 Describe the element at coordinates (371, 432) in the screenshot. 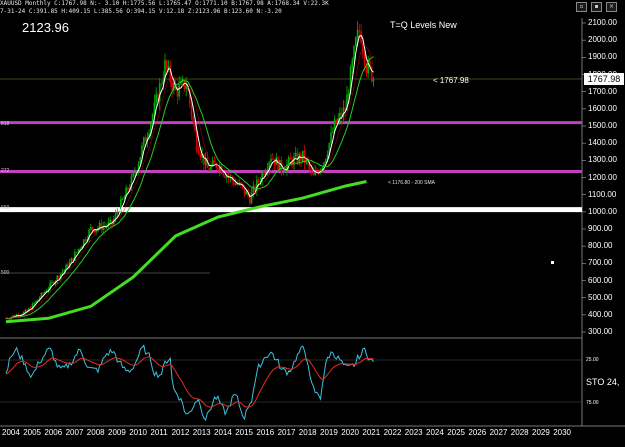

I see `year-tick-label: 2021` at that location.